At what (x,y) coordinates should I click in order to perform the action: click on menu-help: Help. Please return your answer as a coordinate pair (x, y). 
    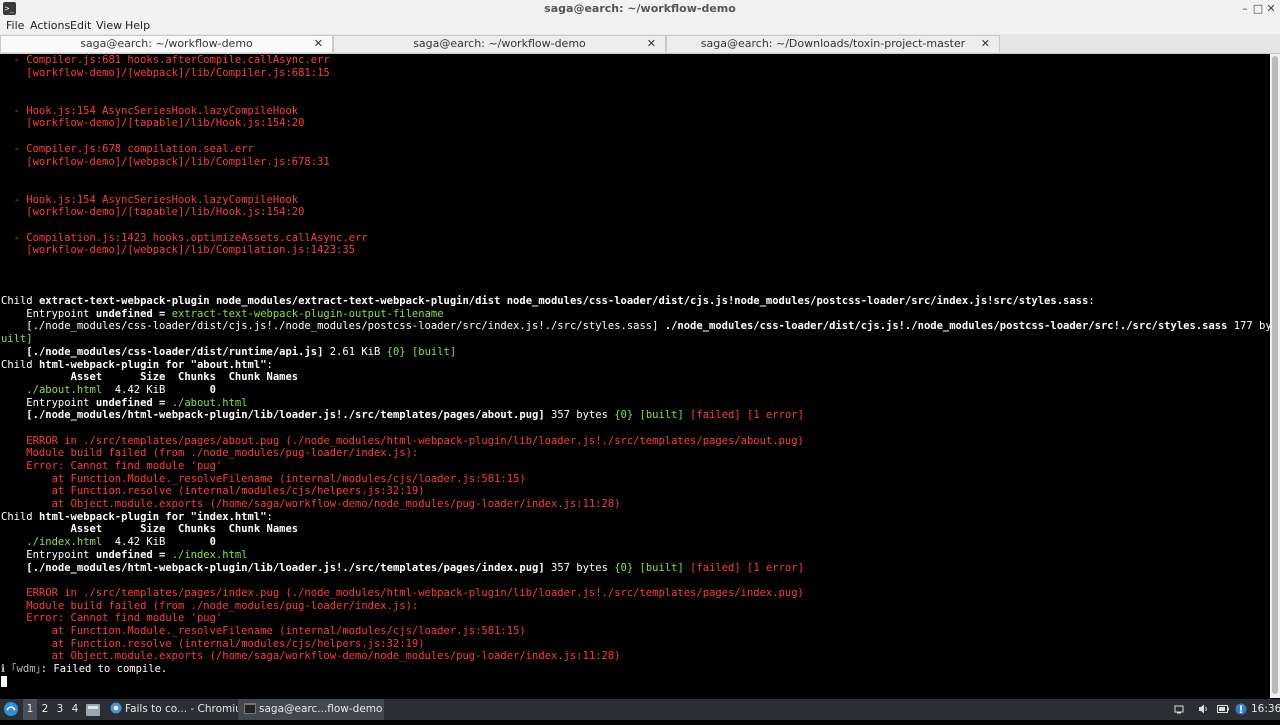
    Looking at the image, I should click on (137, 25).